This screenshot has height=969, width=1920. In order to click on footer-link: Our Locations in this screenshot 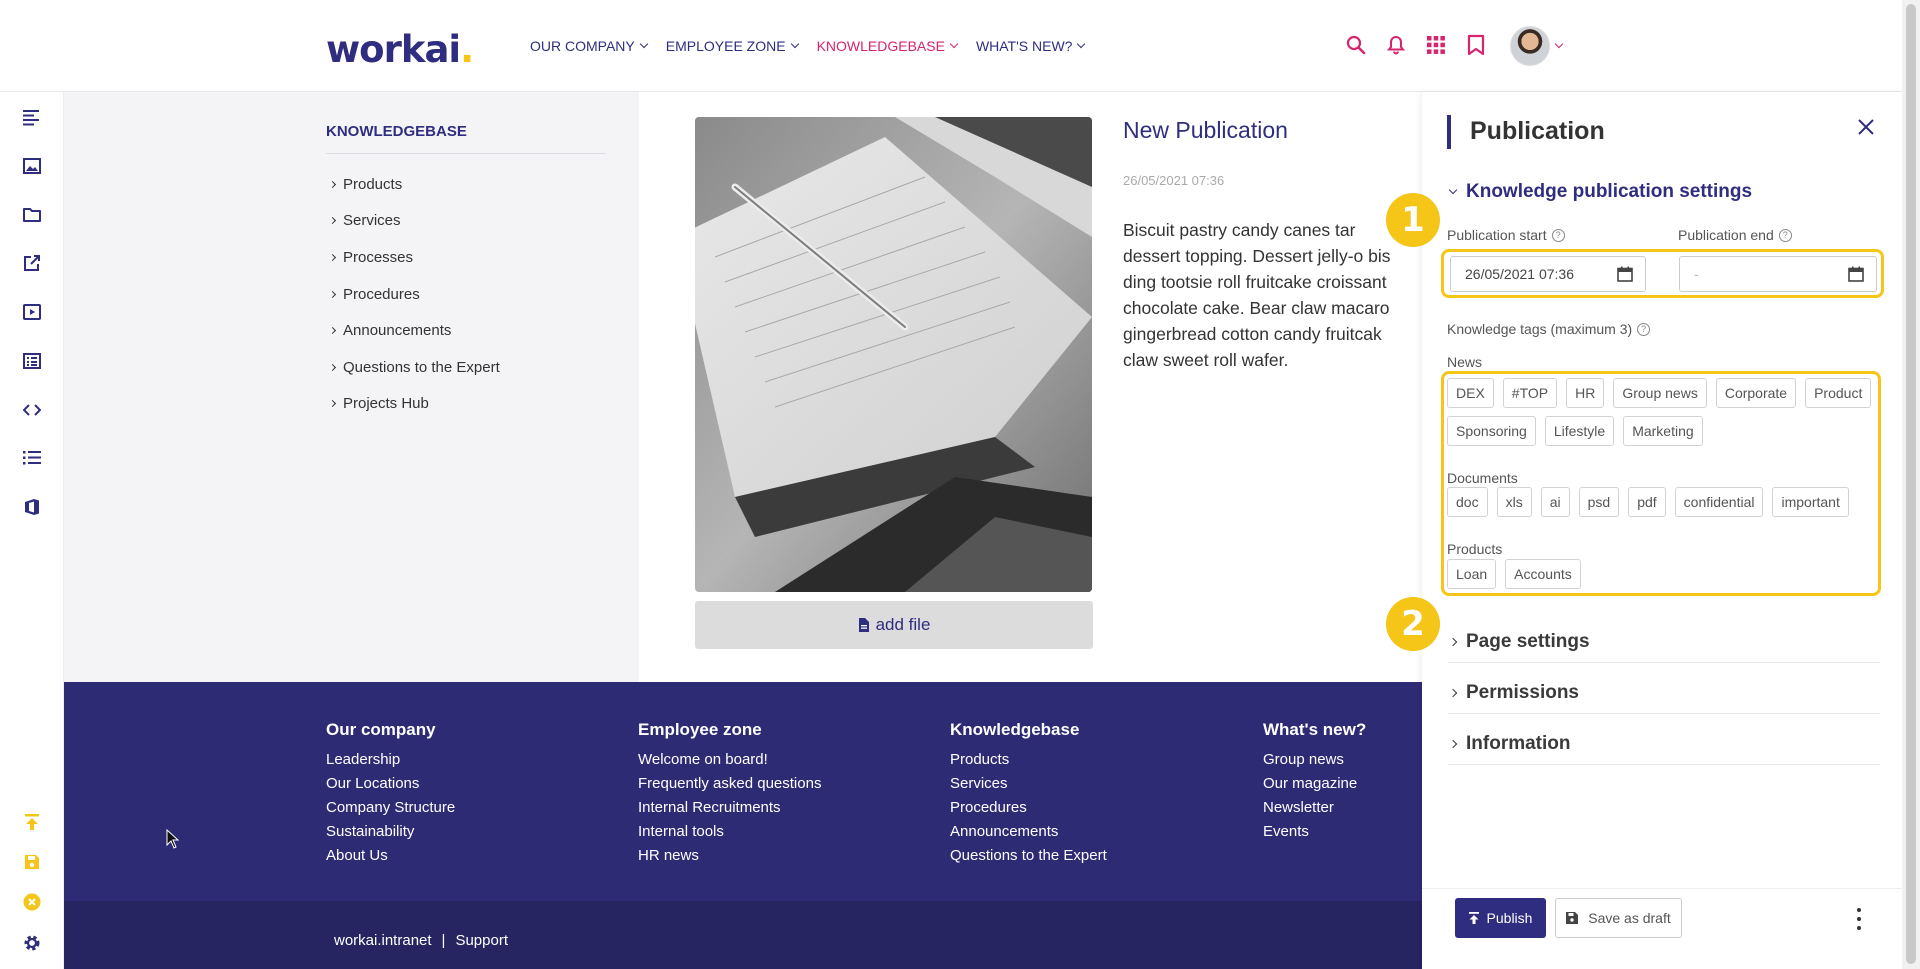, I will do `click(390, 784)`.